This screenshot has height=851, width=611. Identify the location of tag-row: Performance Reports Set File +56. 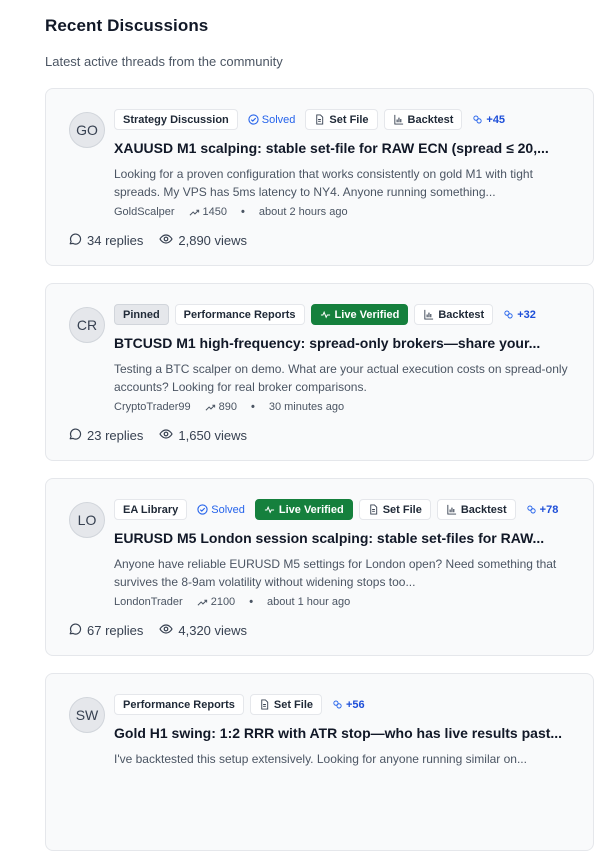
(241, 704).